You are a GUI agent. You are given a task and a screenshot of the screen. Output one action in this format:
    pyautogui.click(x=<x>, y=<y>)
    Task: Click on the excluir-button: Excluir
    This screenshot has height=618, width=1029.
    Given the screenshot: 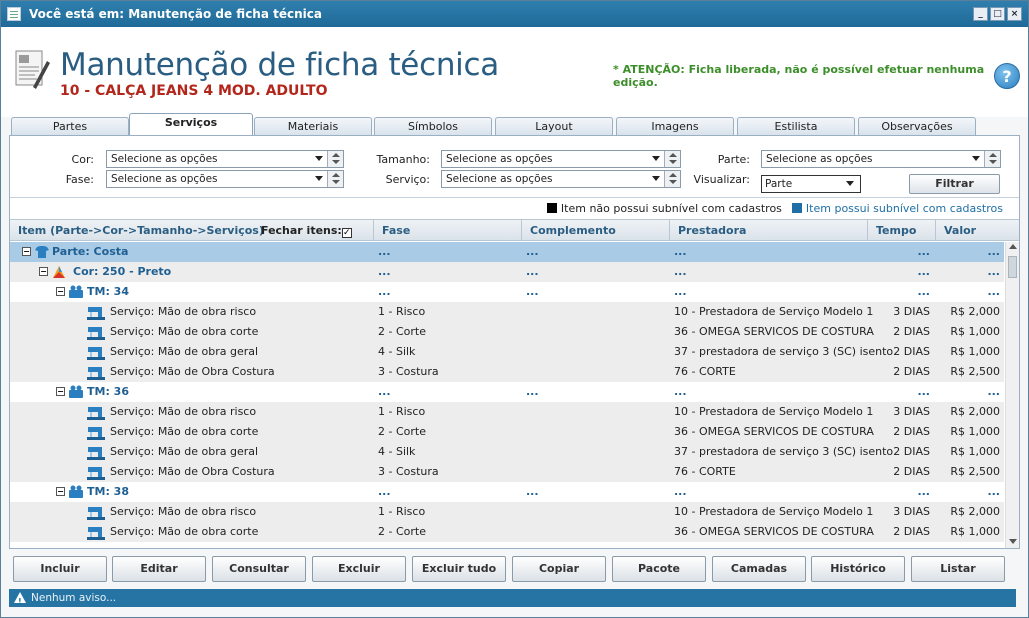 What is the action you would take?
    pyautogui.click(x=359, y=569)
    